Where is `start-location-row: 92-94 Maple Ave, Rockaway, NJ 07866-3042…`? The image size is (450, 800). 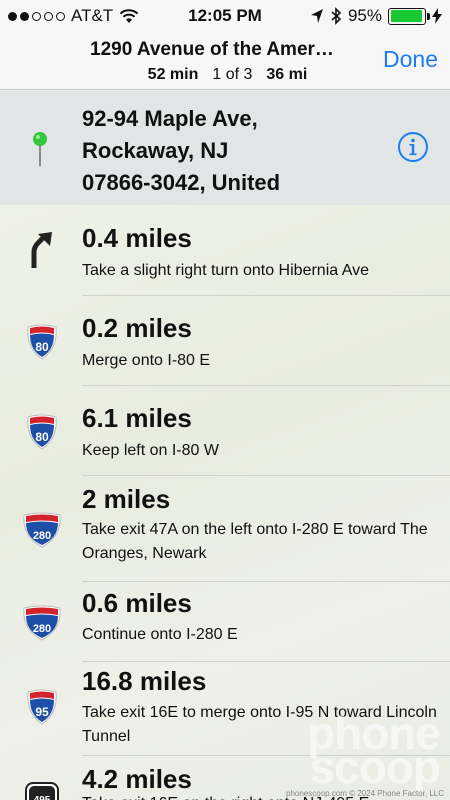
start-location-row: 92-94 Maple Ave, Rockaway, NJ 07866-3042… is located at coordinates (225, 148).